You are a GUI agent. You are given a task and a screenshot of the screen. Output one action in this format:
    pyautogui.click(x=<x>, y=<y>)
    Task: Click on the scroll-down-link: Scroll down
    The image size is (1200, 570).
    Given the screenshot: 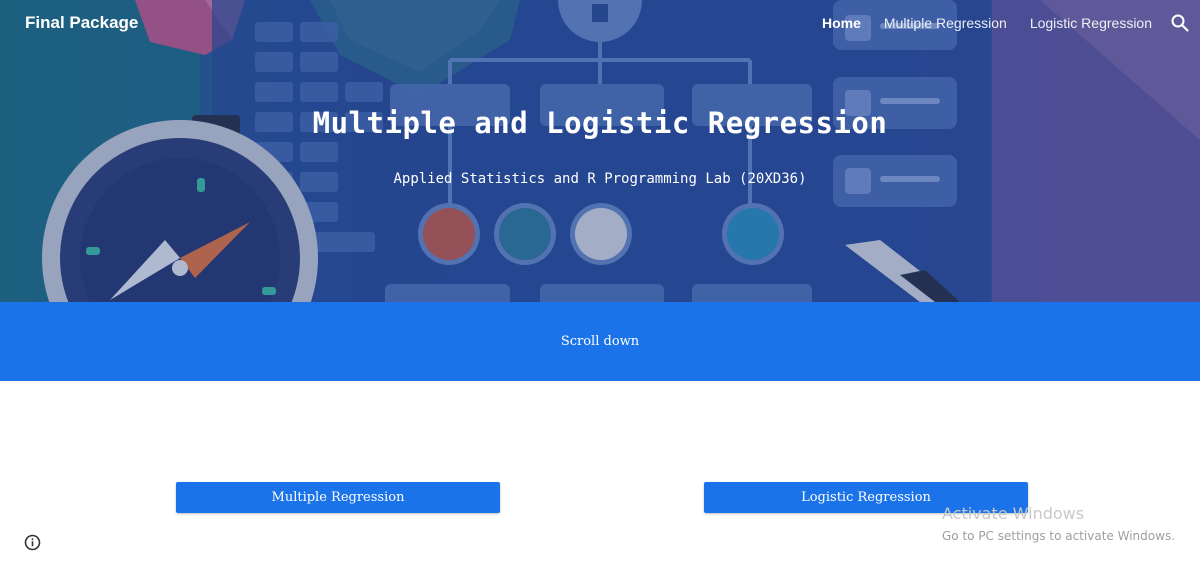 What is the action you would take?
    pyautogui.click(x=600, y=341)
    